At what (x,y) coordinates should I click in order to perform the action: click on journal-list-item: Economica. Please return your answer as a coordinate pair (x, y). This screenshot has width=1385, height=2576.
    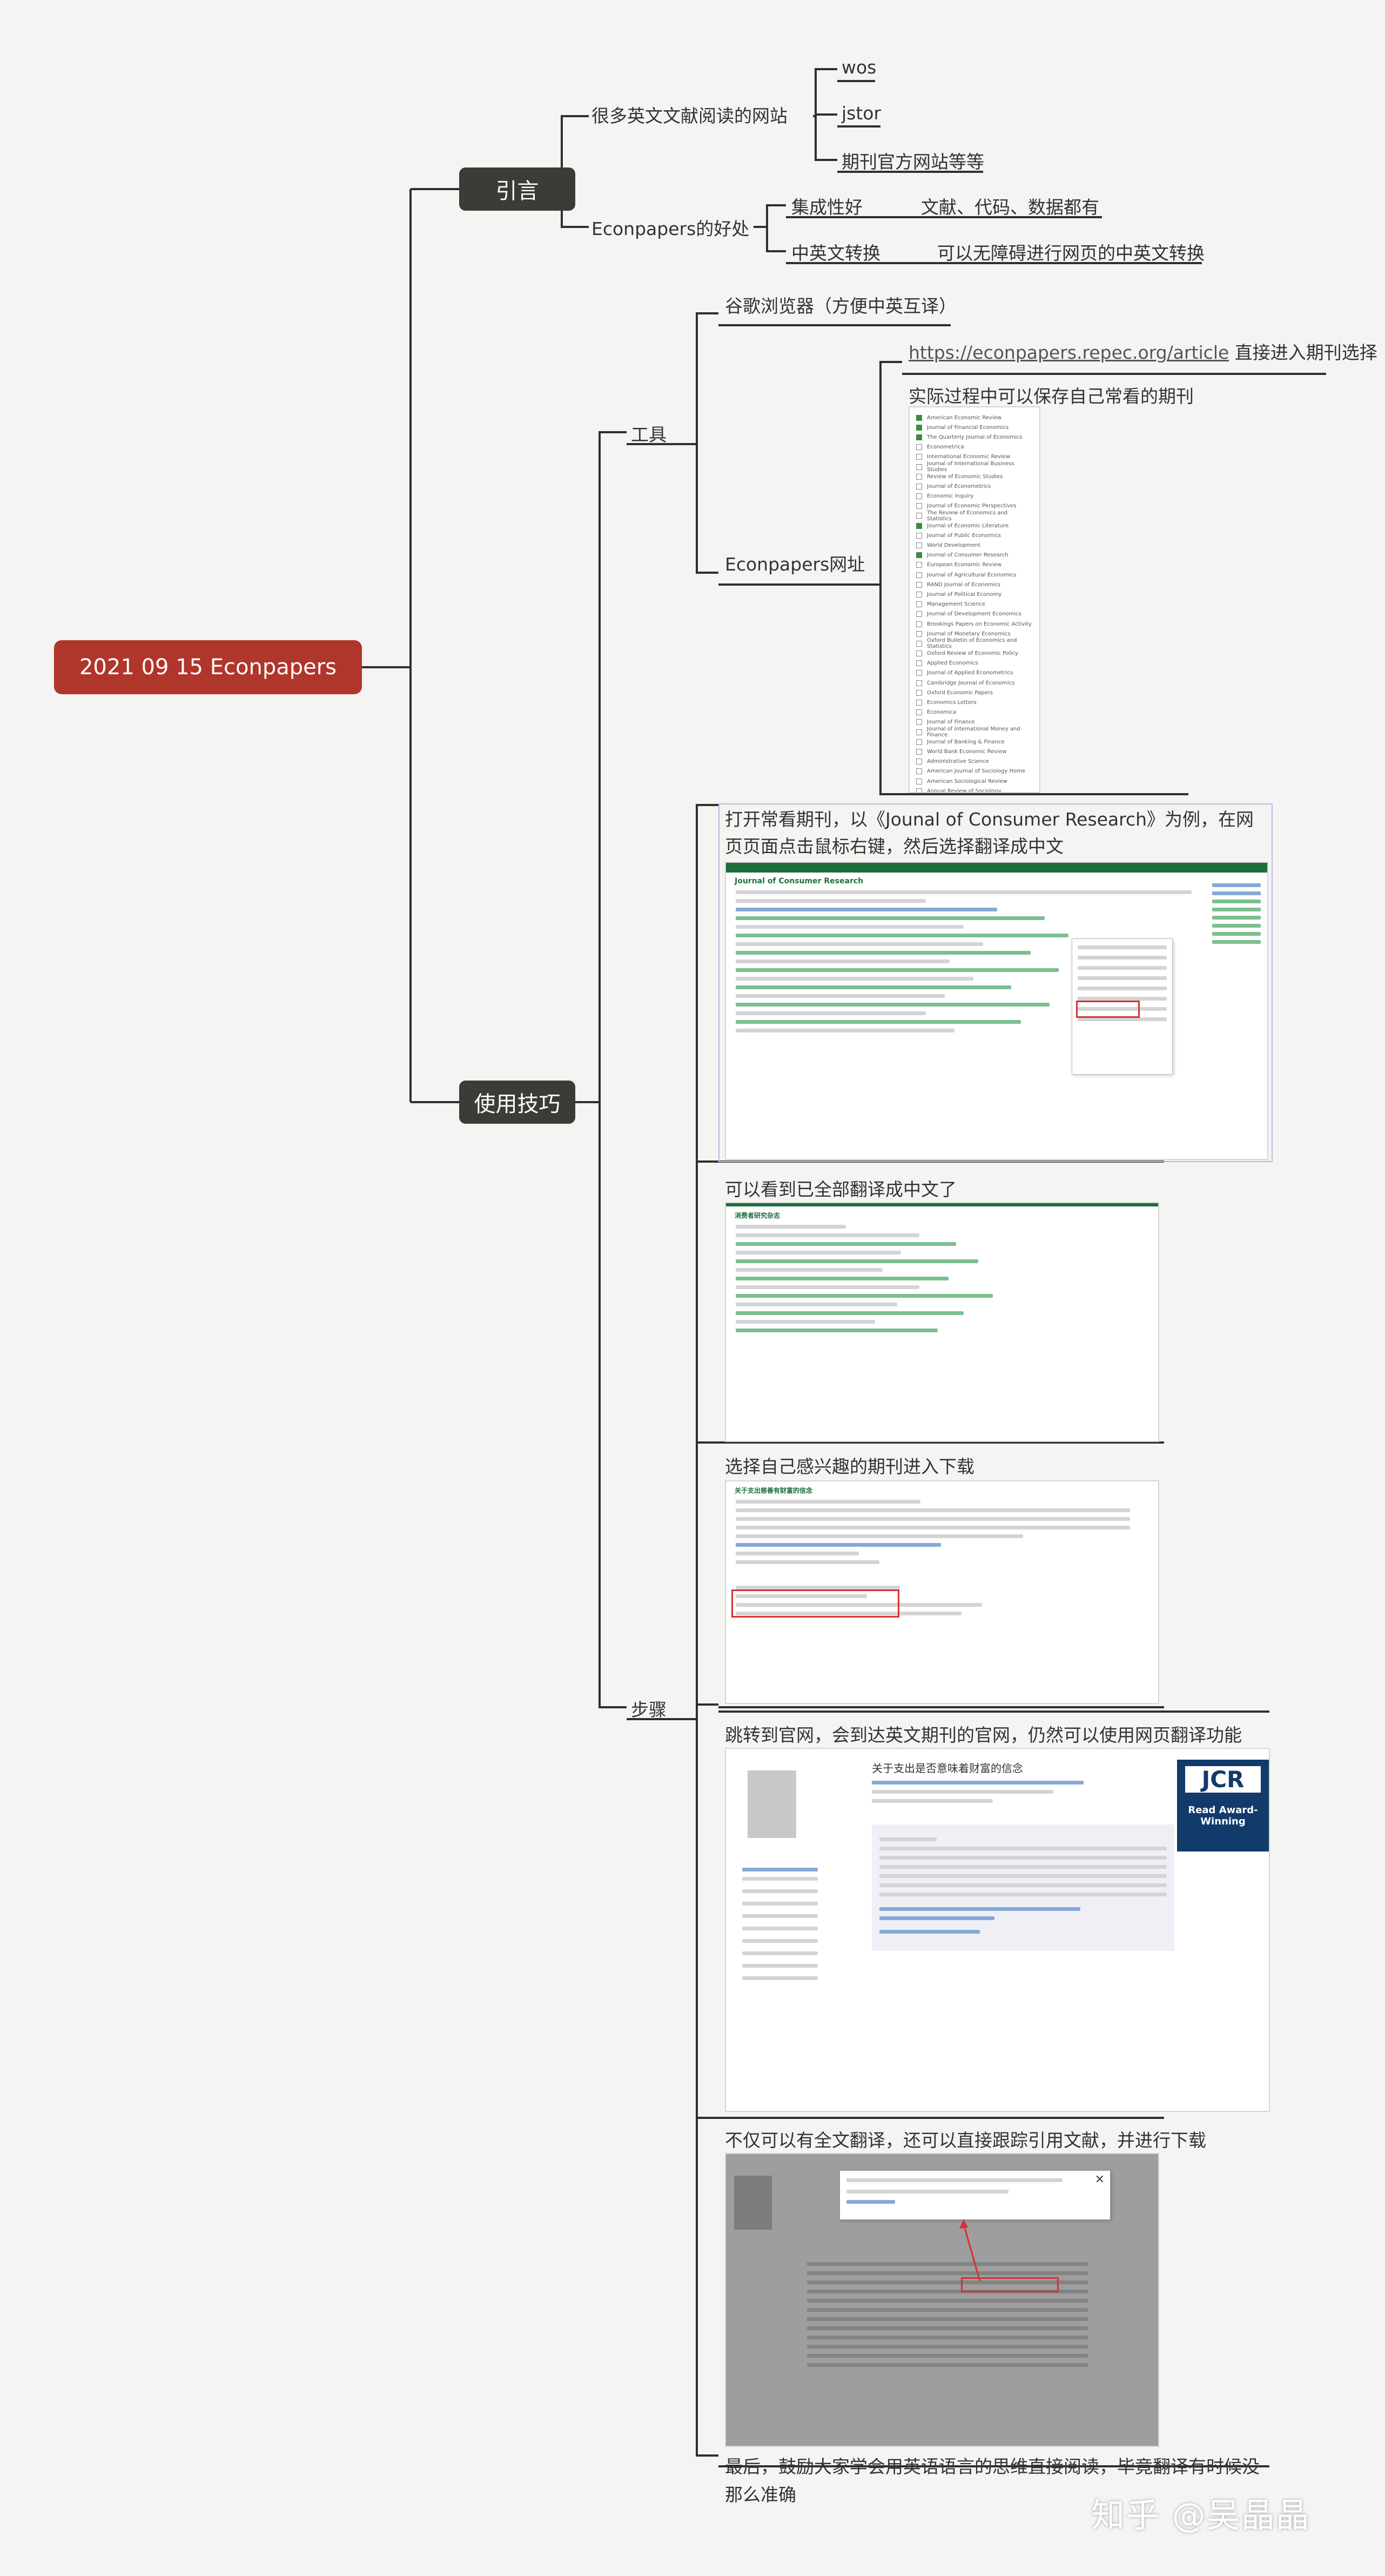
    Looking at the image, I should click on (974, 713).